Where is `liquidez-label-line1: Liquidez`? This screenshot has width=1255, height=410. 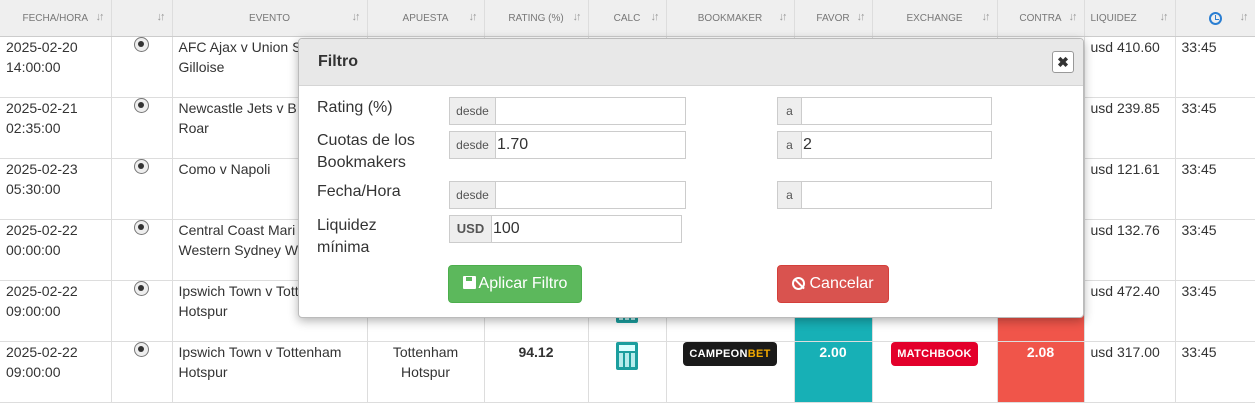 liquidez-label-line1: Liquidez is located at coordinates (347, 225).